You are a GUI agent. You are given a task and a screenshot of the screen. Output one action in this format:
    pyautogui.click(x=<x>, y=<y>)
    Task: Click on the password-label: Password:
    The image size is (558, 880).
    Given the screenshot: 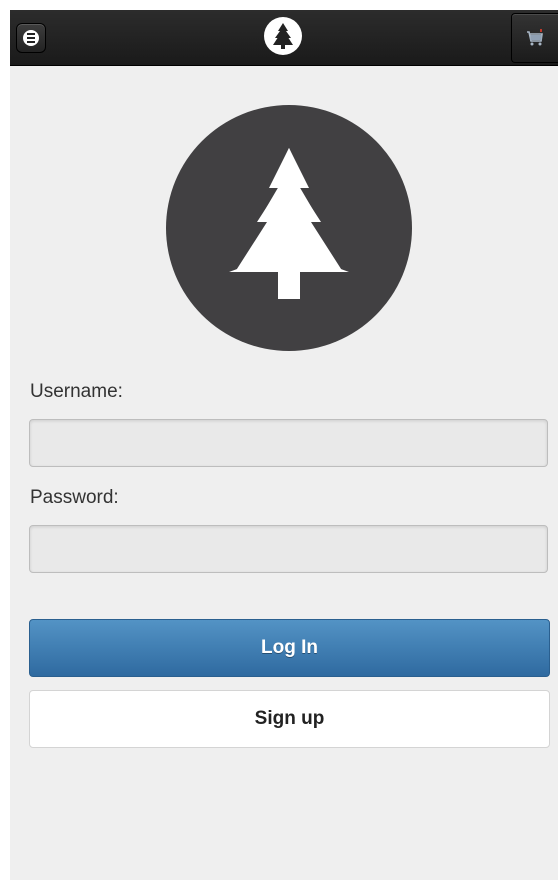 What is the action you would take?
    pyautogui.click(x=74, y=497)
    